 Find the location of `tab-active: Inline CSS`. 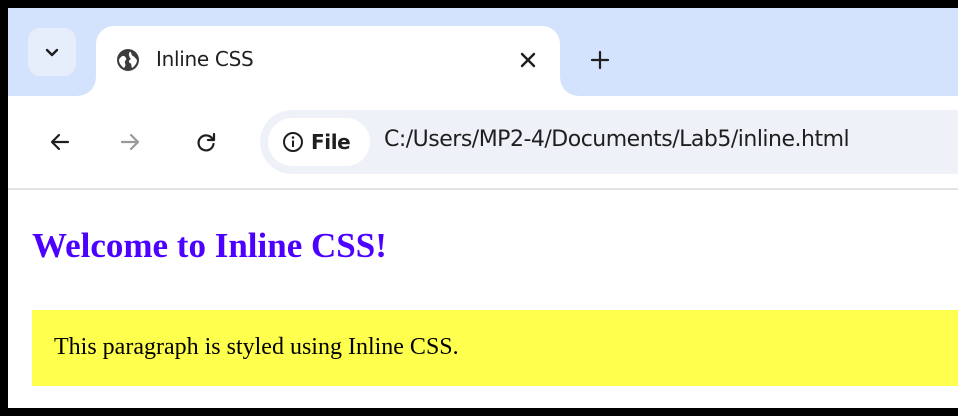

tab-active: Inline CSS is located at coordinates (328, 61).